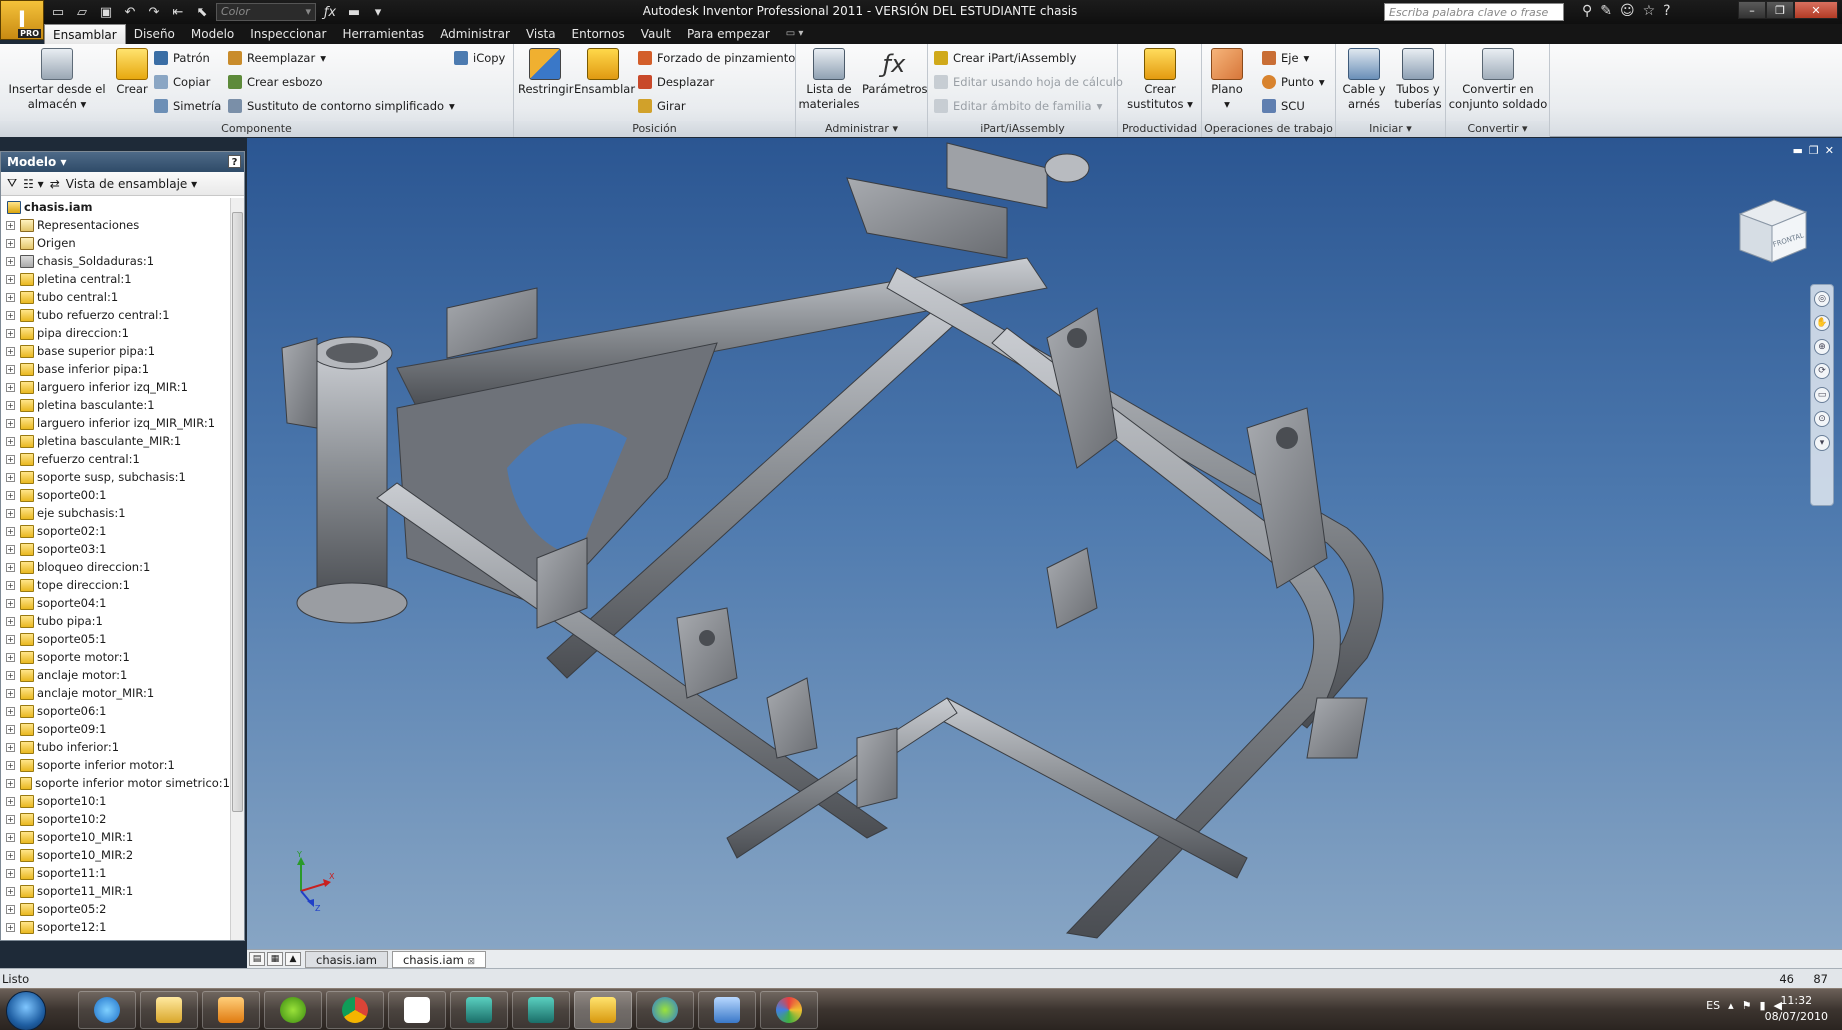 The height and width of the screenshot is (1030, 1842). Describe the element at coordinates (293, 959) in the screenshot. I see `tab-scroll-up-icon: ▲` at that location.